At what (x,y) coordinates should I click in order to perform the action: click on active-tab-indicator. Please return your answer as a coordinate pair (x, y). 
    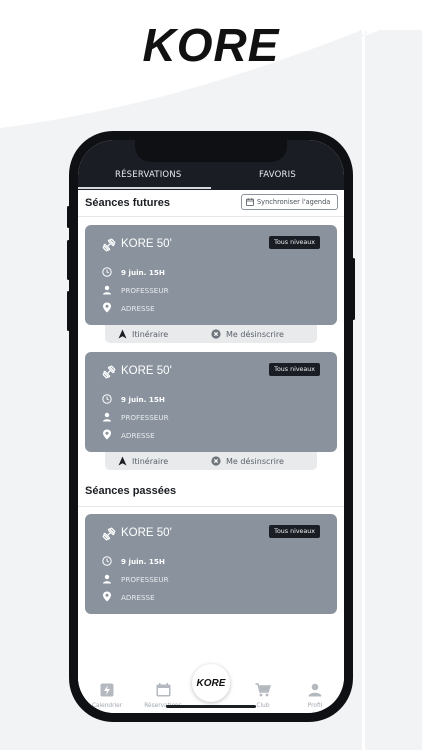
    Looking at the image, I should click on (144, 188).